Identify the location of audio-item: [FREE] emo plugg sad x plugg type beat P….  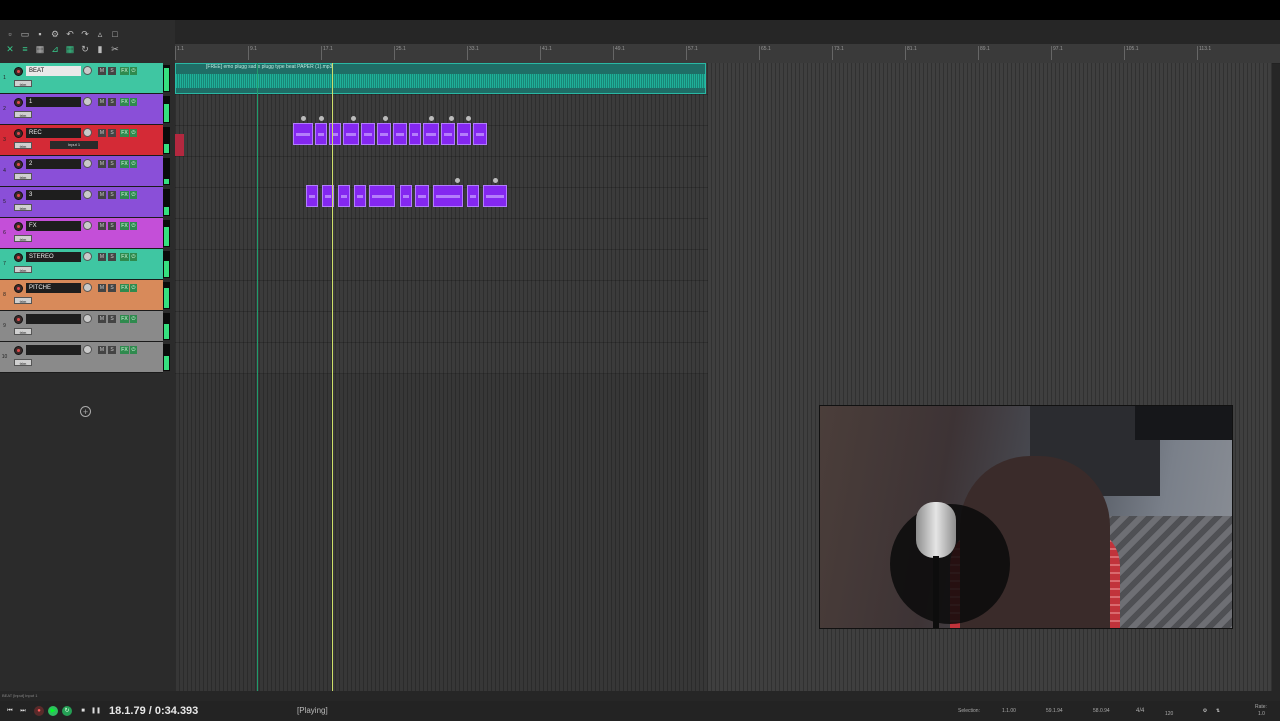
(440, 78).